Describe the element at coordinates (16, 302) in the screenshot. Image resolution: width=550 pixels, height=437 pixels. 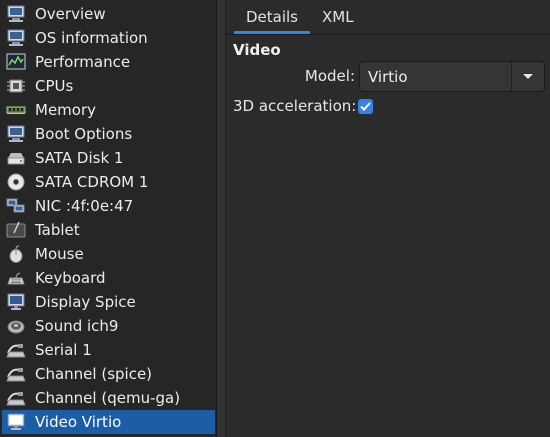
I see `display-icon` at that location.